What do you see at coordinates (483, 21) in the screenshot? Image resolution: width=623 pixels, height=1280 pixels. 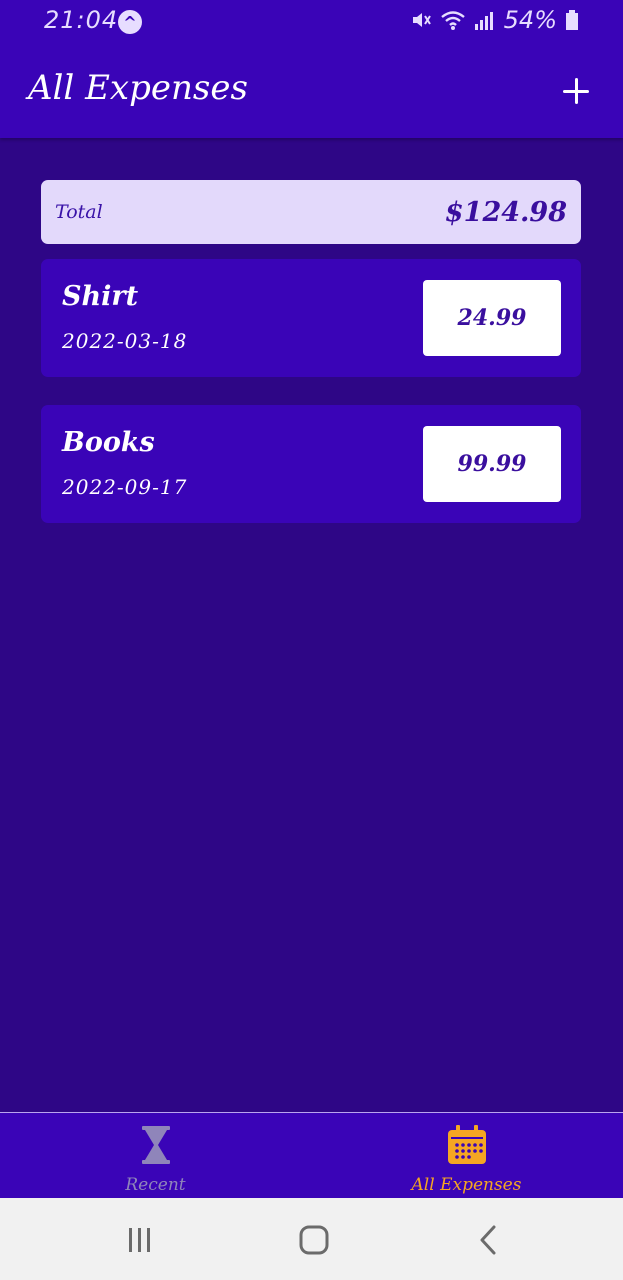 I see `signal-icon` at bounding box center [483, 21].